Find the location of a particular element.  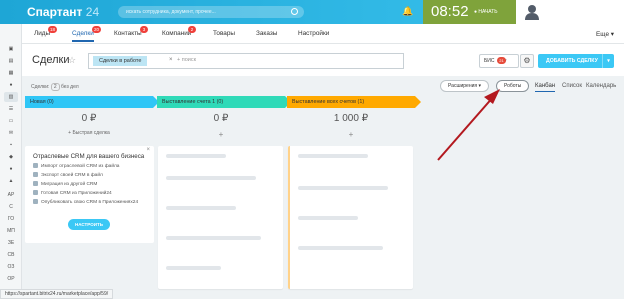

migration-icon is located at coordinates (35, 183).